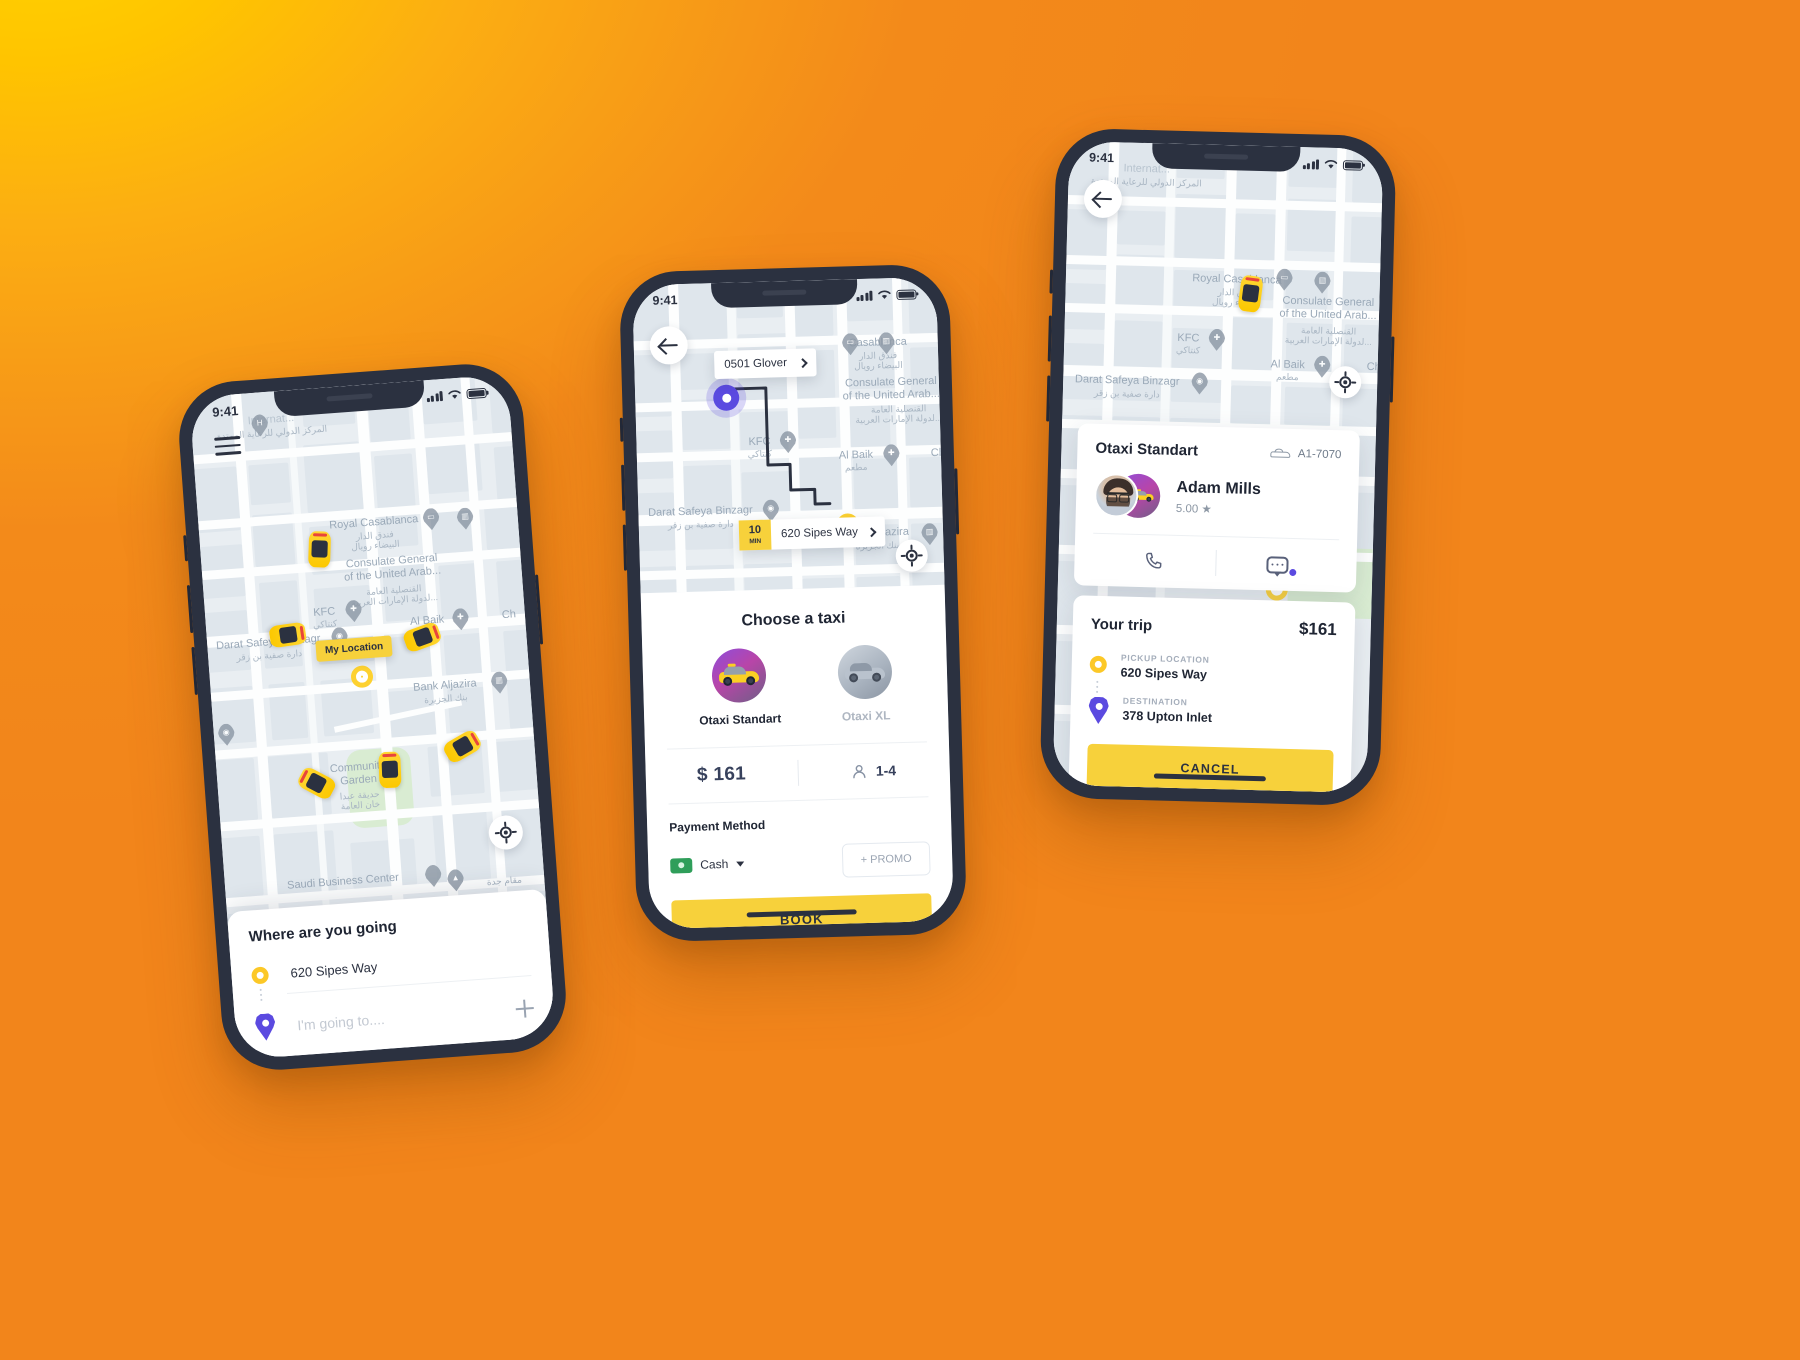 The height and width of the screenshot is (1360, 1800). Describe the element at coordinates (1121, 624) in the screenshot. I see `trip-title: Your trip` at that location.